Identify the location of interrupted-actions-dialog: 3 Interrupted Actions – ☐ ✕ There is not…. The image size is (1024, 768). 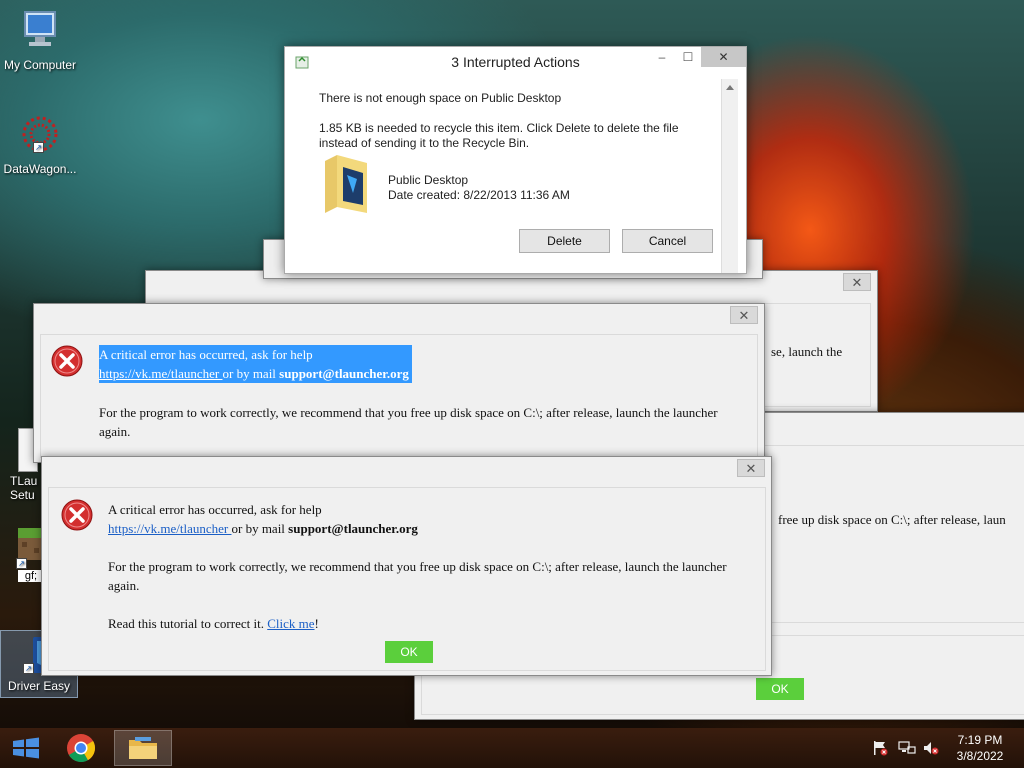
(515, 160).